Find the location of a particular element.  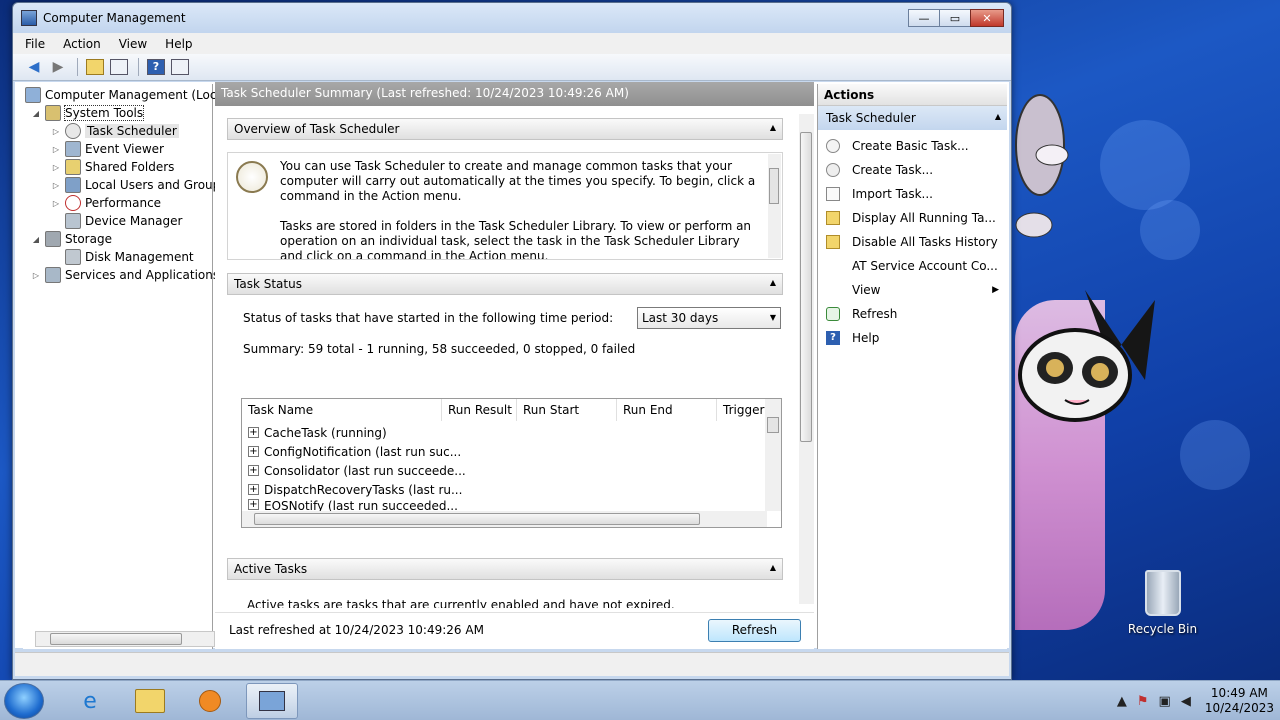

help-icon: ? is located at coordinates (156, 67).